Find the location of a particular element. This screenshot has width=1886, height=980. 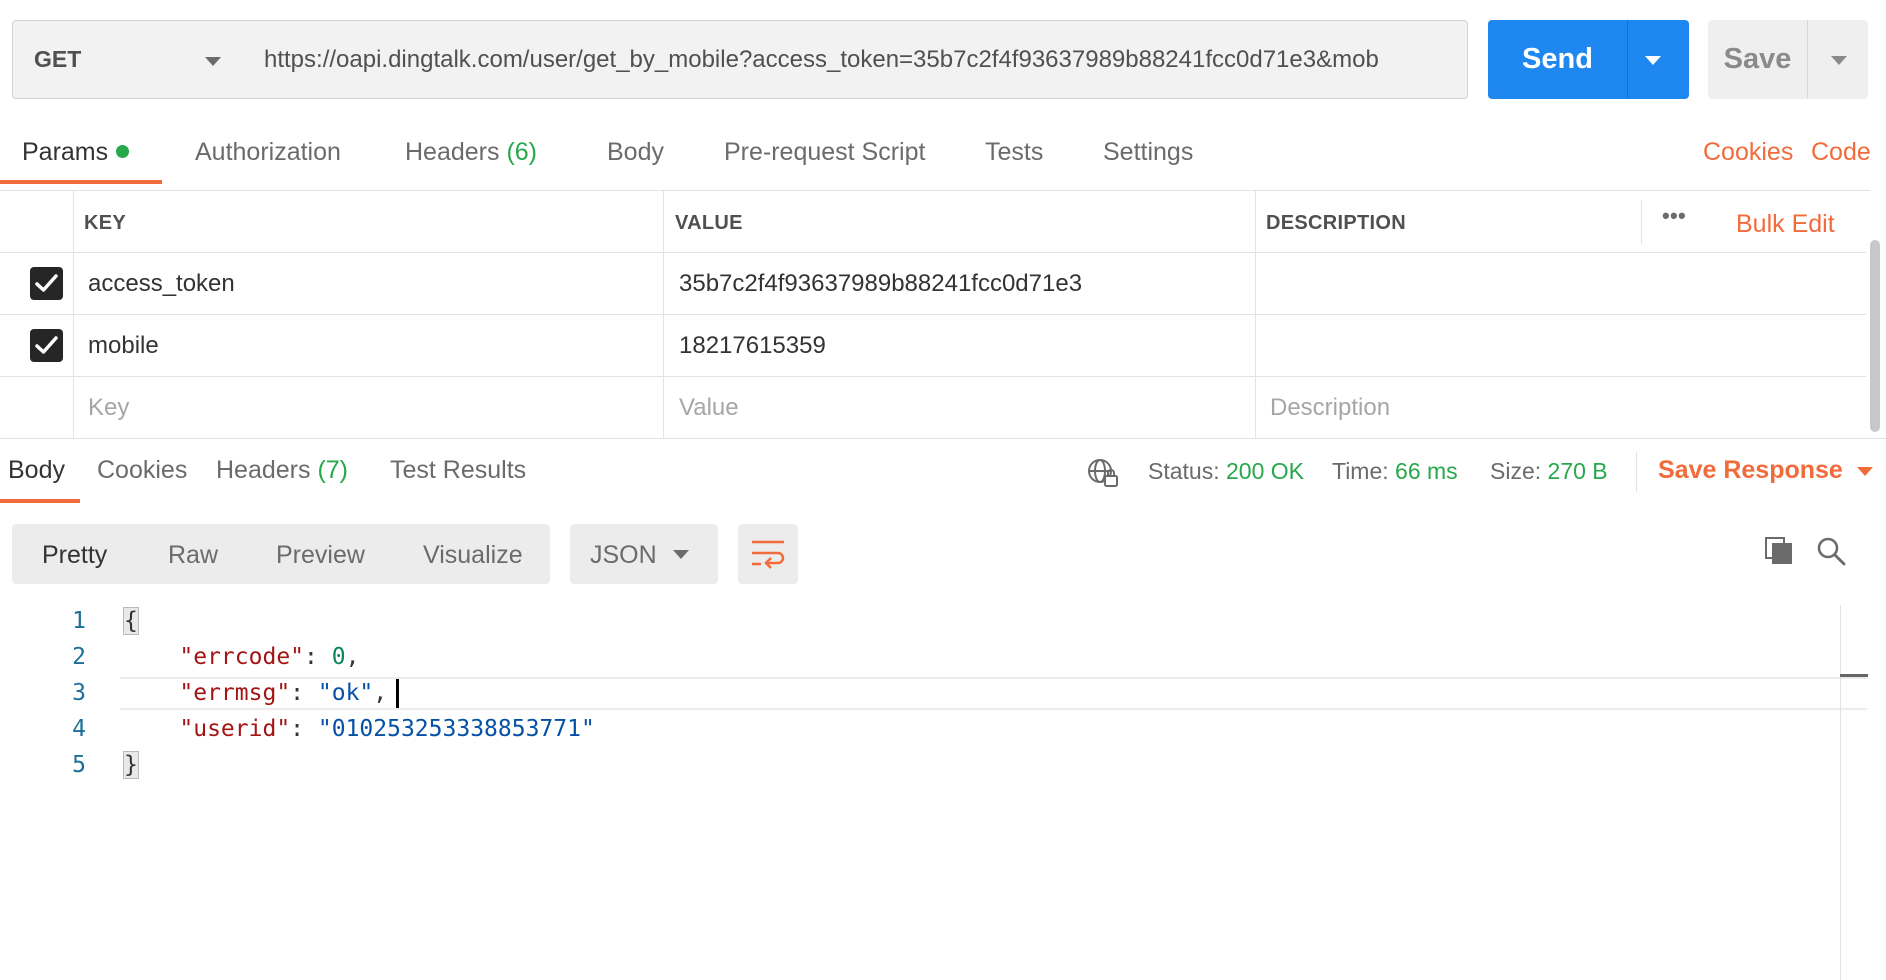

table-top-border is located at coordinates (935, 190).